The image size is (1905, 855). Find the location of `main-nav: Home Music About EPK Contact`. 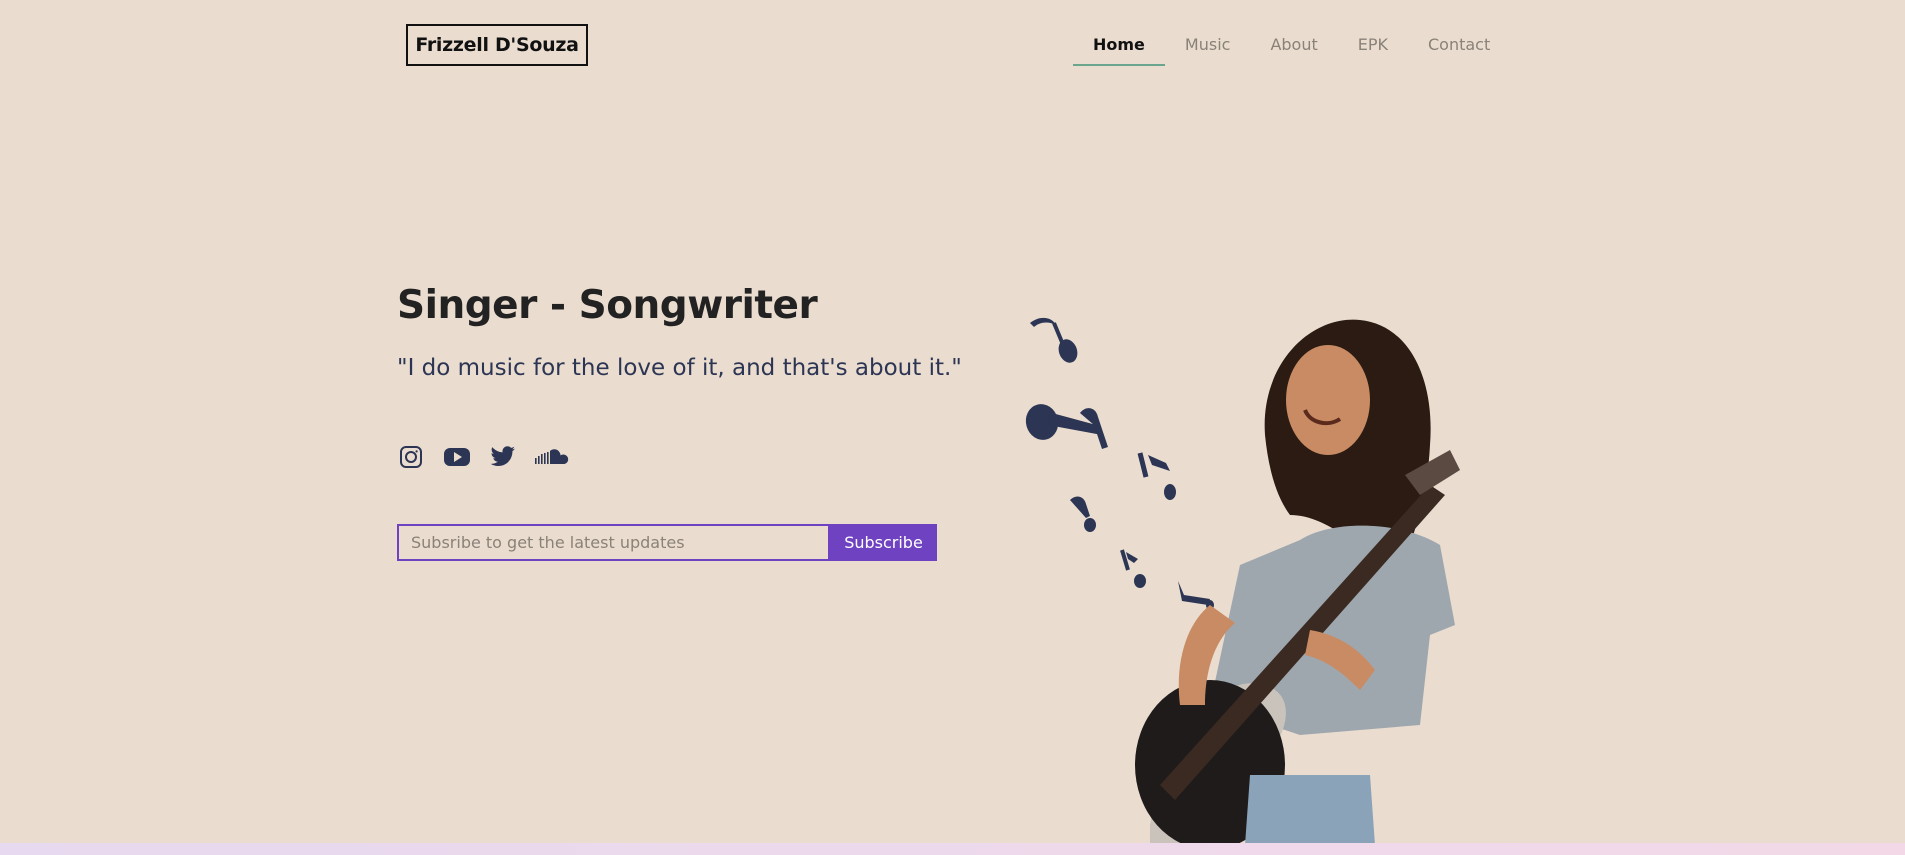

main-nav: Home Music About EPK Contact is located at coordinates (1291, 49).